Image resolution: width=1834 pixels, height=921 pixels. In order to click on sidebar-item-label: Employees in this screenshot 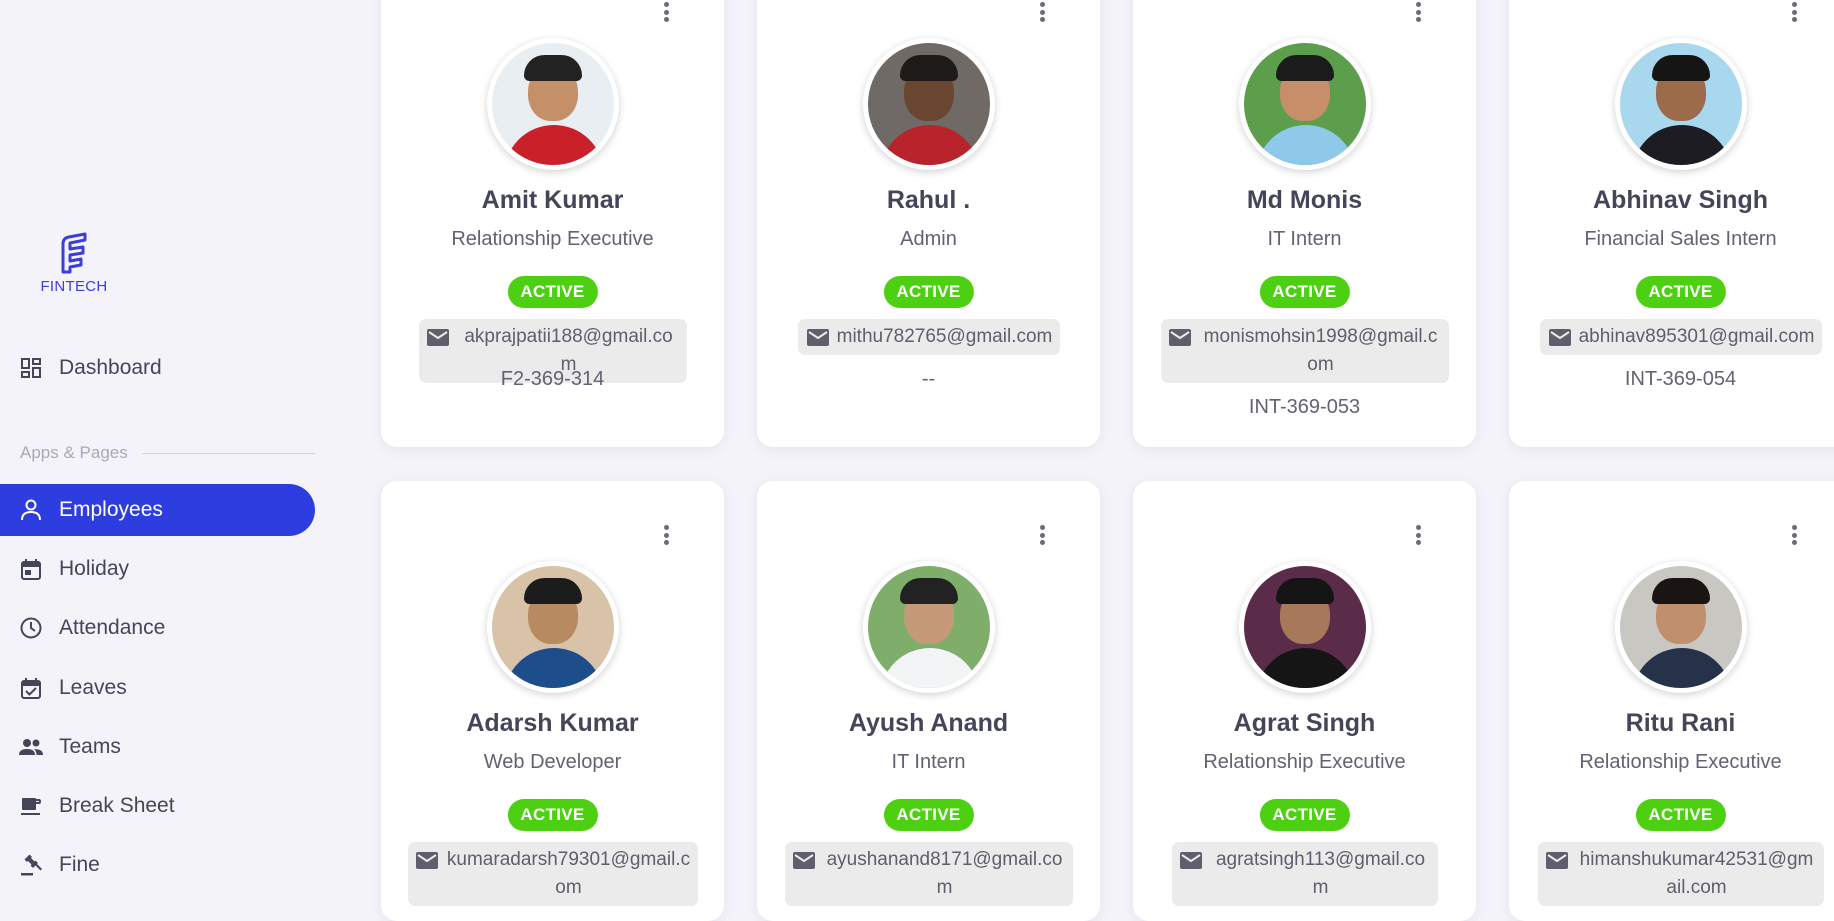, I will do `click(111, 509)`.